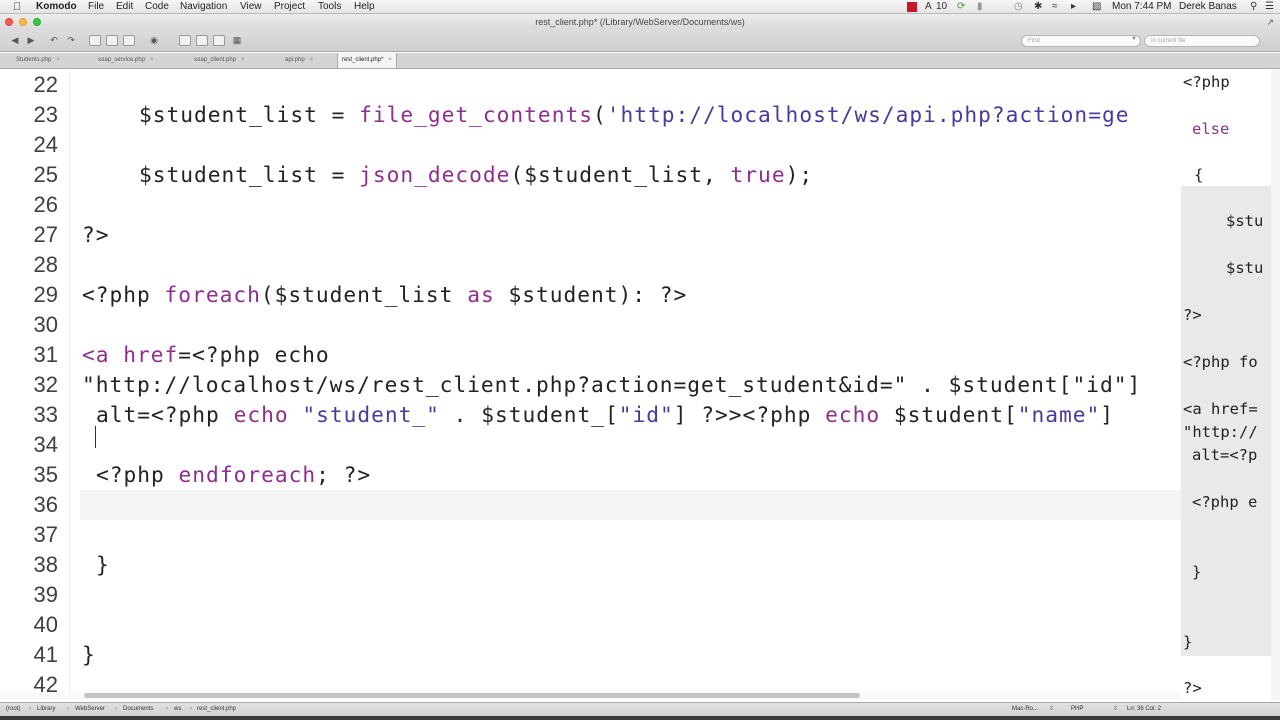 This screenshot has width=1280, height=720. What do you see at coordinates (1096, 7) in the screenshot?
I see `battery-status-icon: ▧` at bounding box center [1096, 7].